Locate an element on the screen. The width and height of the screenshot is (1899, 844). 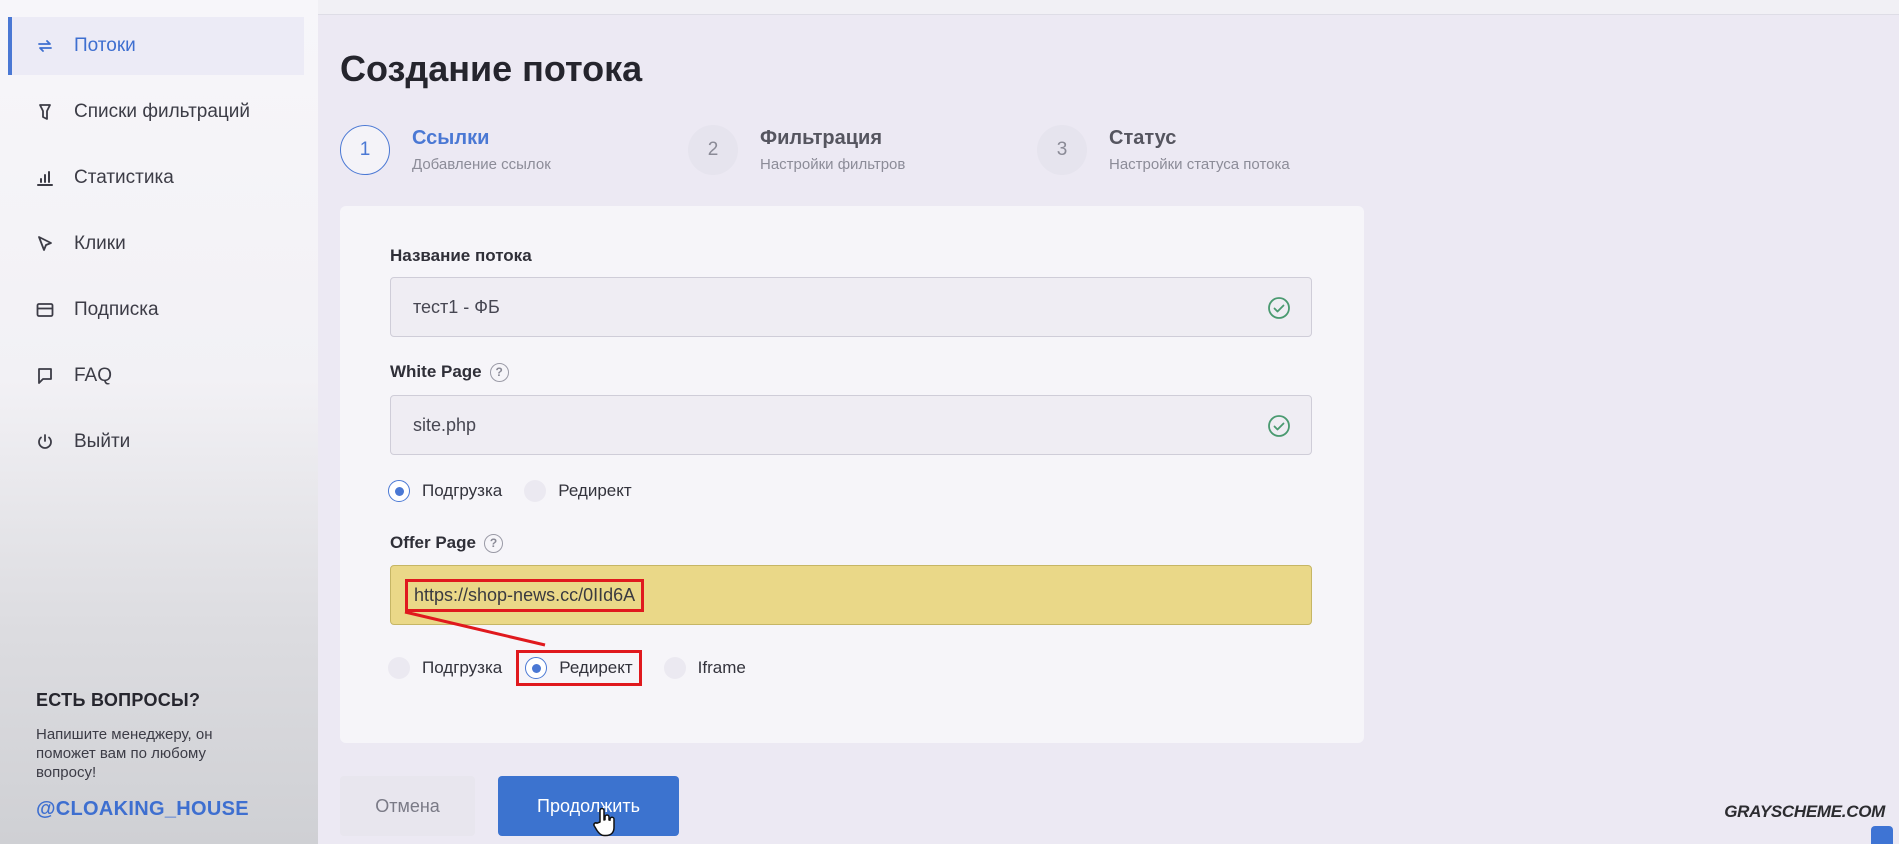
power-icon is located at coordinates (45, 442).